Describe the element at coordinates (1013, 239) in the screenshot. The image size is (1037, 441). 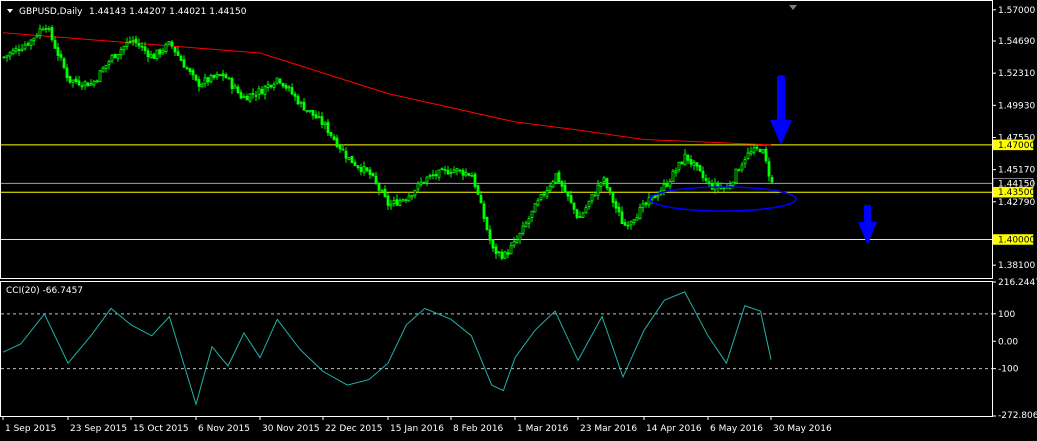
I see `price-tag: 1.40000` at that location.